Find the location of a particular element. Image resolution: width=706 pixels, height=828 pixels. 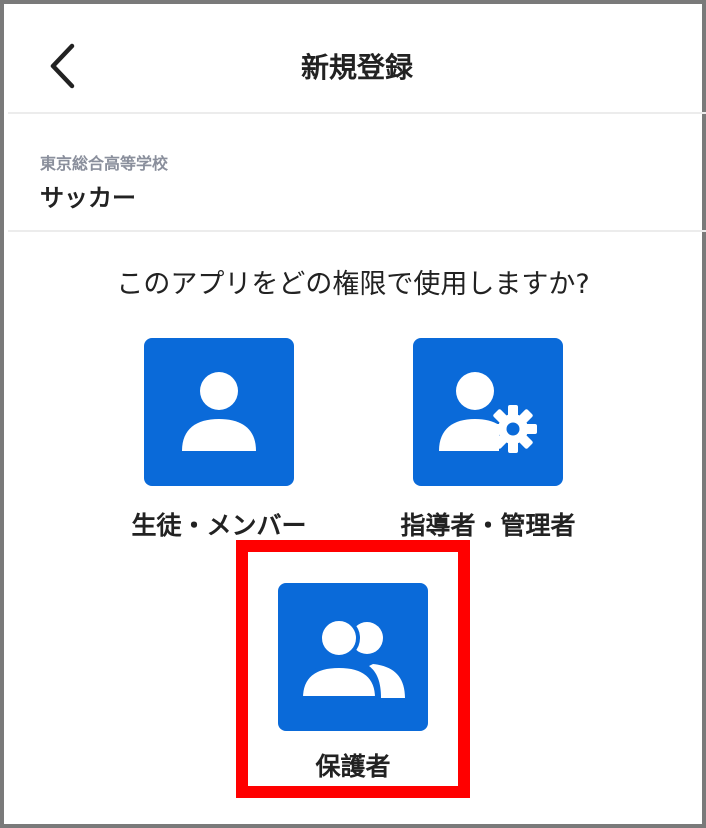

role-question: このアプリをどの権限で使用しますか? is located at coordinates (353, 284).